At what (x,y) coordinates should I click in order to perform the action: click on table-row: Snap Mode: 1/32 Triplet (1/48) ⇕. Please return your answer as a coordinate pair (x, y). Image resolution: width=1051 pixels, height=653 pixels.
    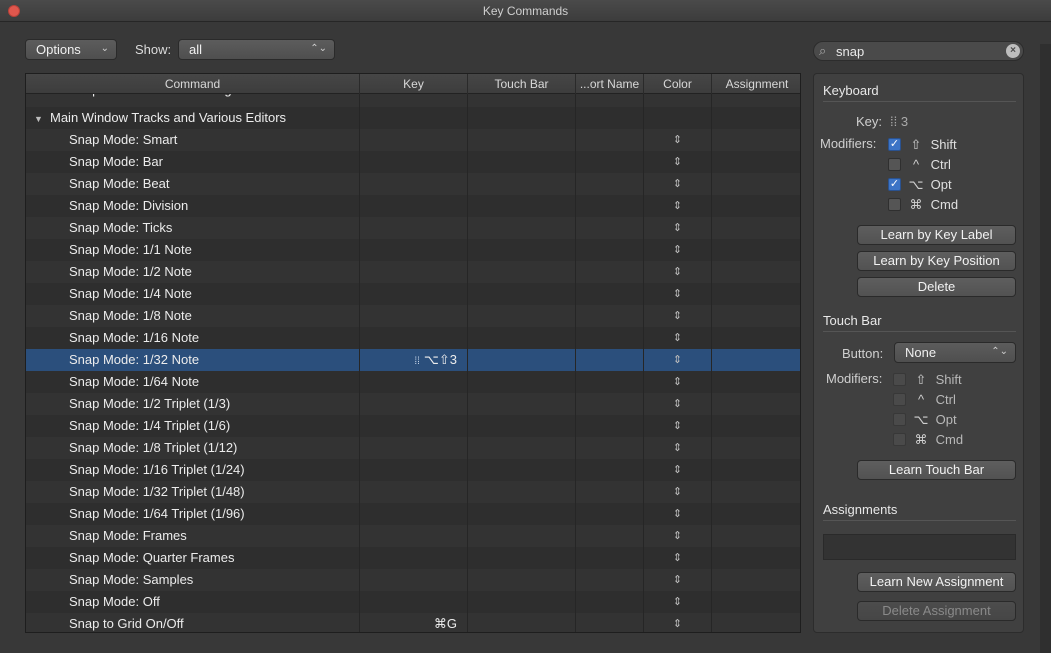
    Looking at the image, I should click on (413, 492).